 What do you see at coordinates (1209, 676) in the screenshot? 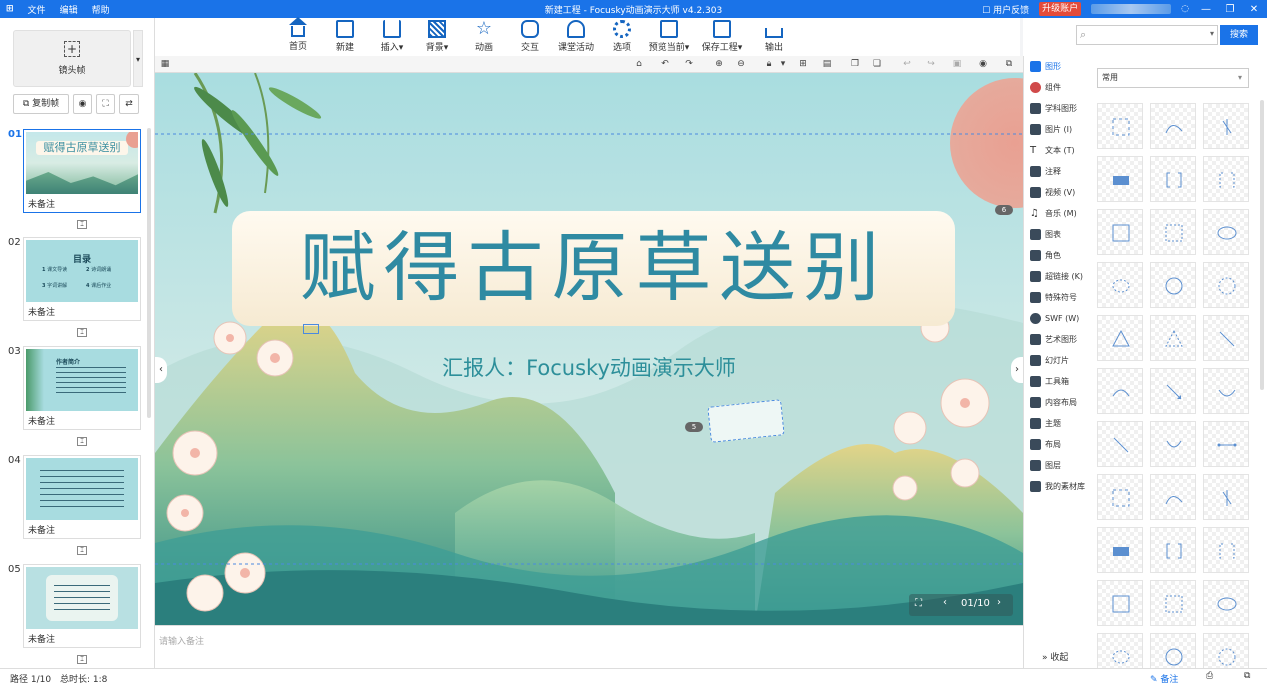
I see `export-status-icon: ⎙` at bounding box center [1209, 676].